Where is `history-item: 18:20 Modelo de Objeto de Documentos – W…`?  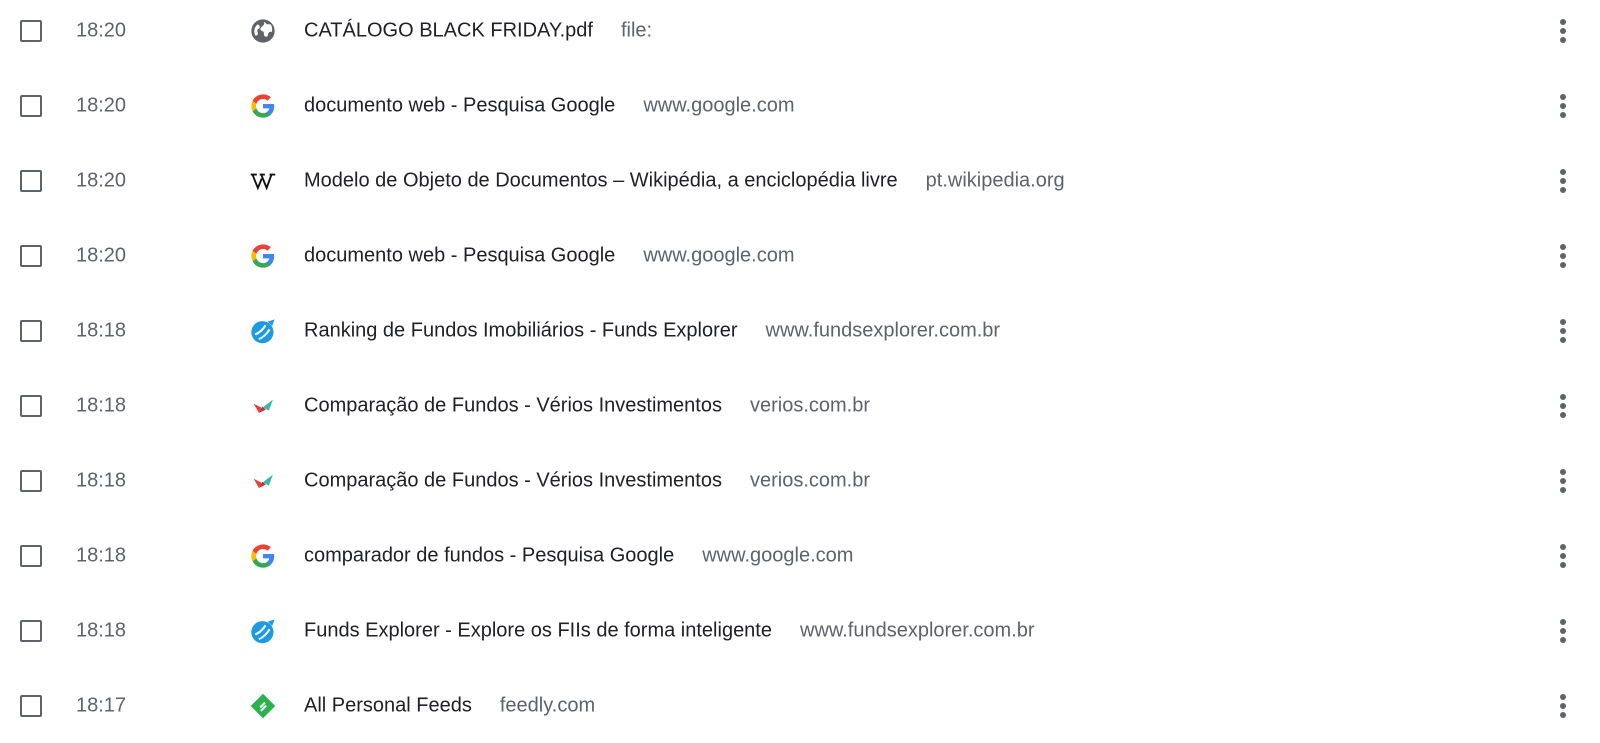
history-item: 18:20 Modelo de Objeto de Documentos – W… is located at coordinates (800, 180).